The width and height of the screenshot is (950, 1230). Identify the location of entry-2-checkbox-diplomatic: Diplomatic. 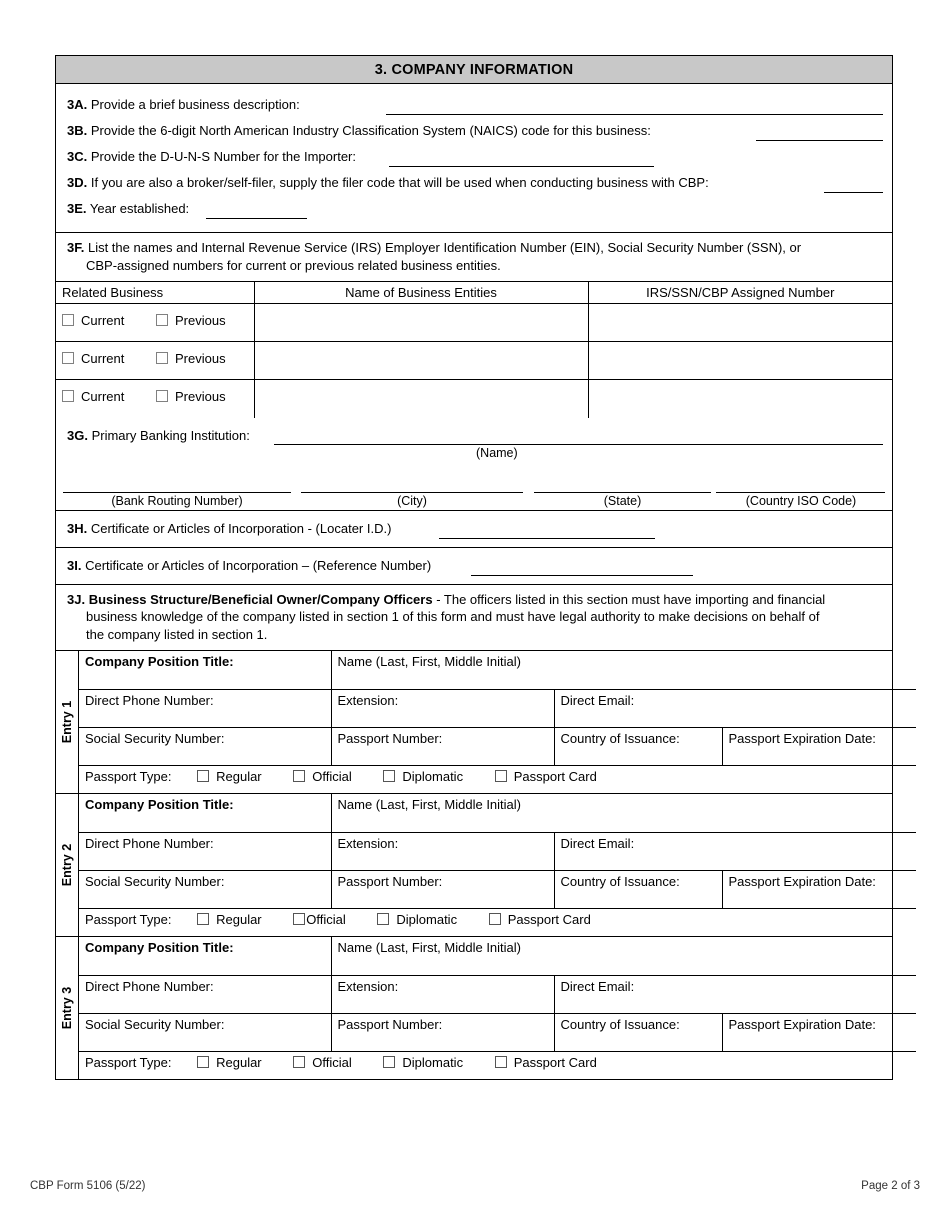
(417, 919).